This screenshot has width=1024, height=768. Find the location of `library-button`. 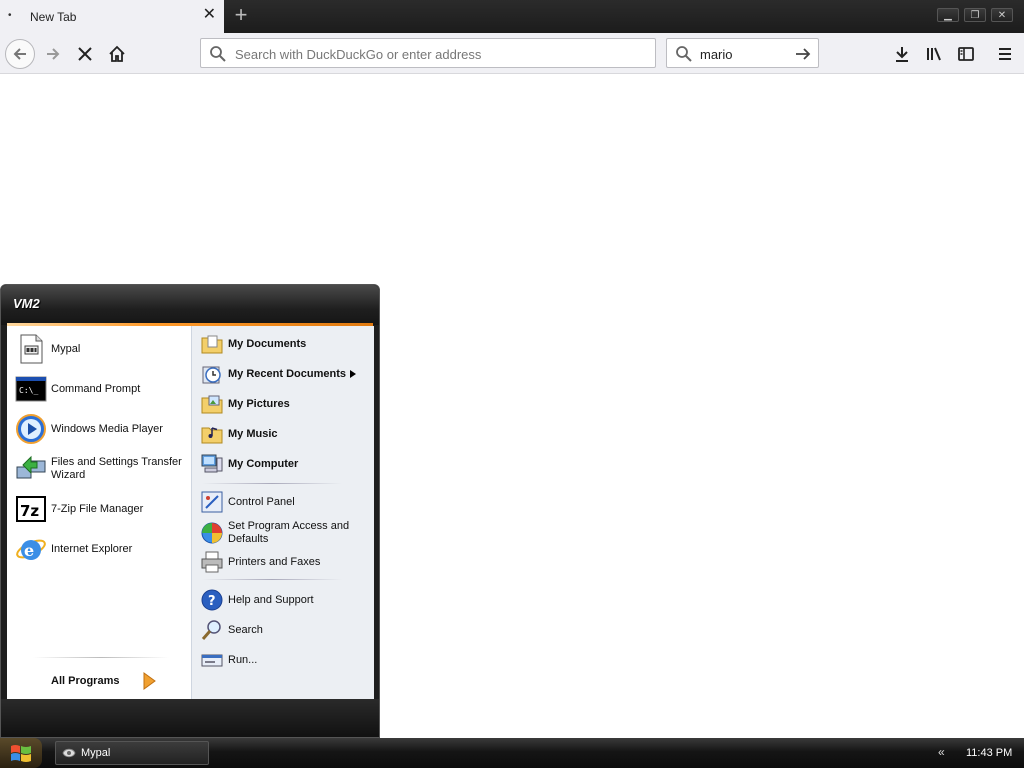

library-button is located at coordinates (934, 54).